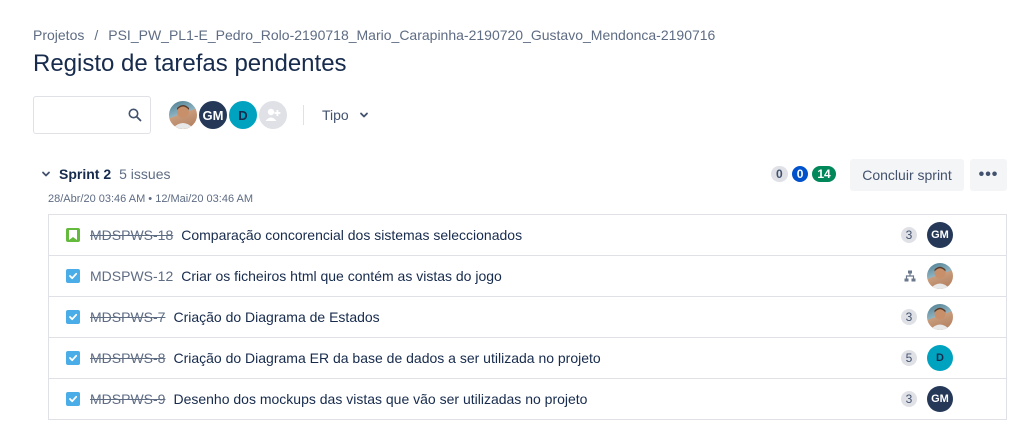 This screenshot has width=1011, height=424. Describe the element at coordinates (131, 276) in the screenshot. I see `issue-key: MDSPWS-12` at that location.